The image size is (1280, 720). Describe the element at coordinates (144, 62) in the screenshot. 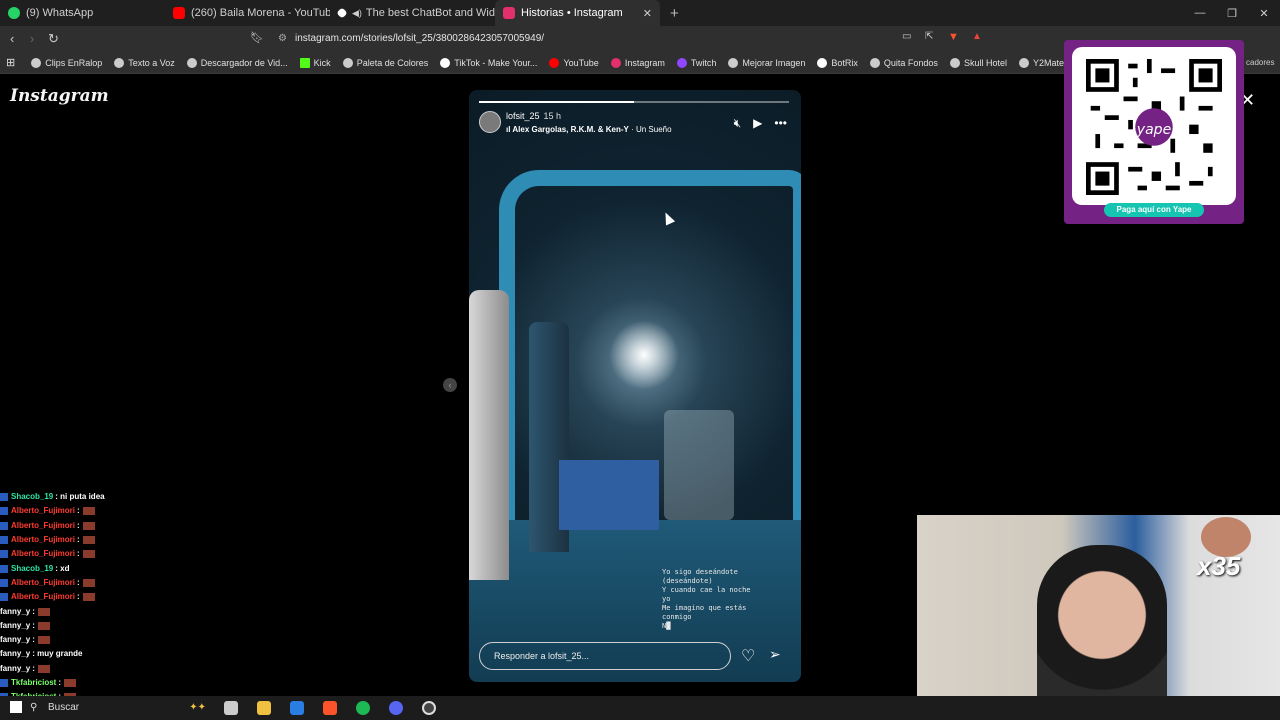

I see `bookmark-item: Texto a Voz` at that location.